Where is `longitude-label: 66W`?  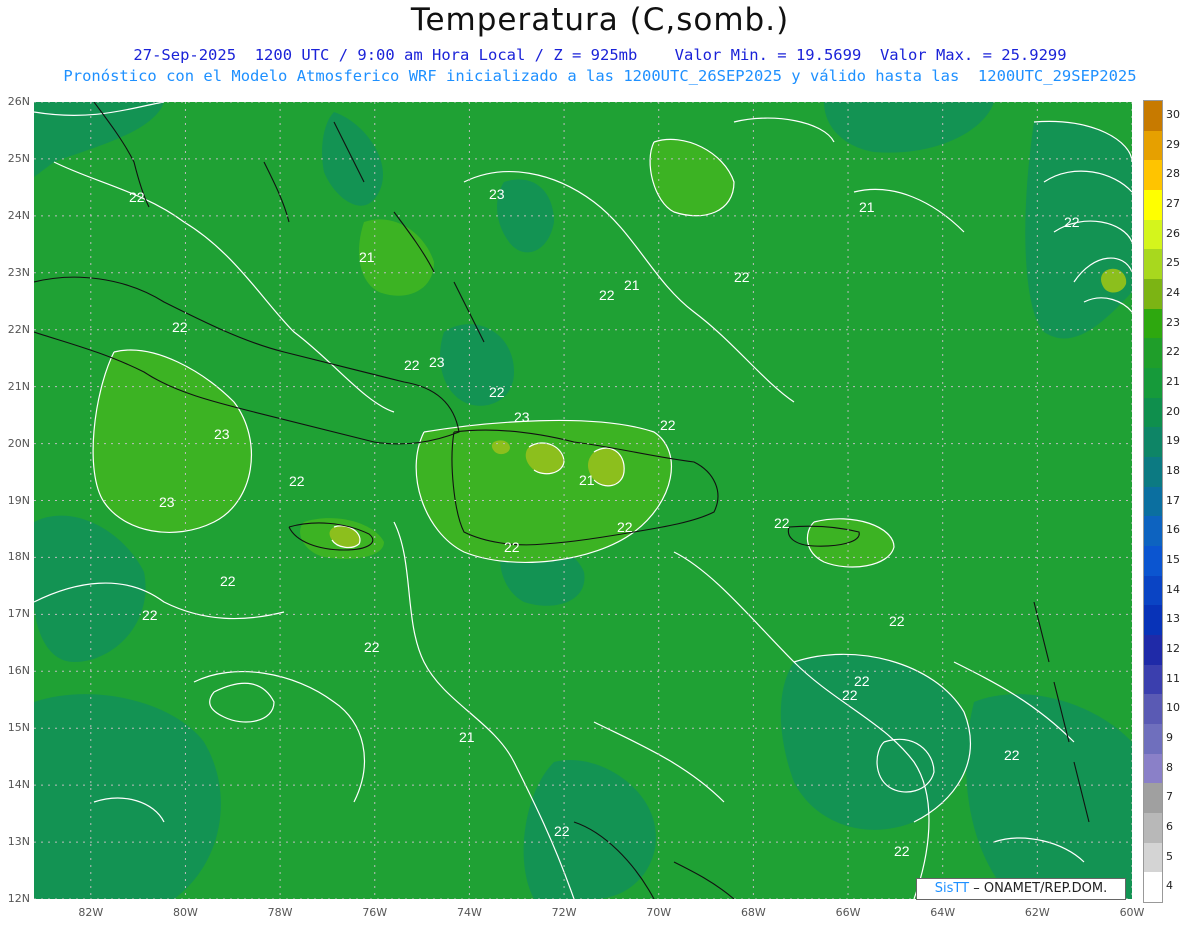 longitude-label: 66W is located at coordinates (848, 912).